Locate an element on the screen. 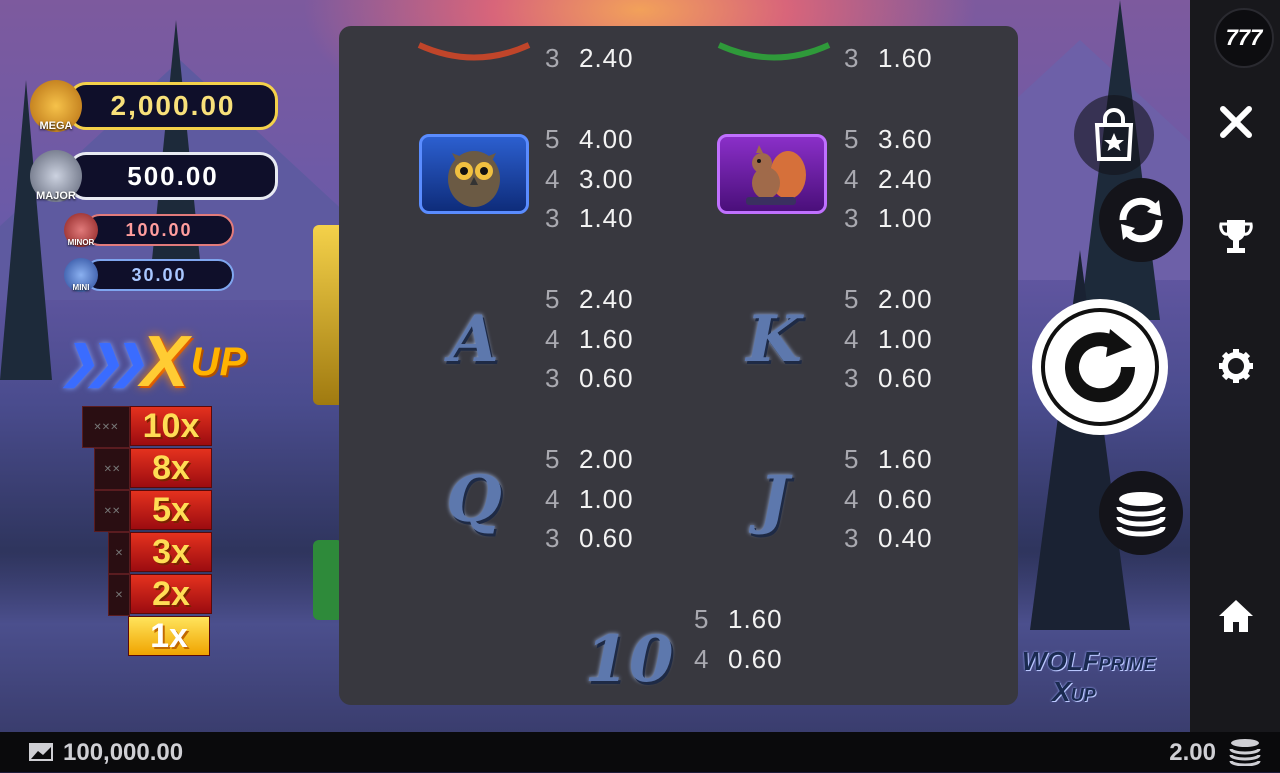 The image size is (1280, 773). letter-q-icon: Q is located at coordinates (474, 499).